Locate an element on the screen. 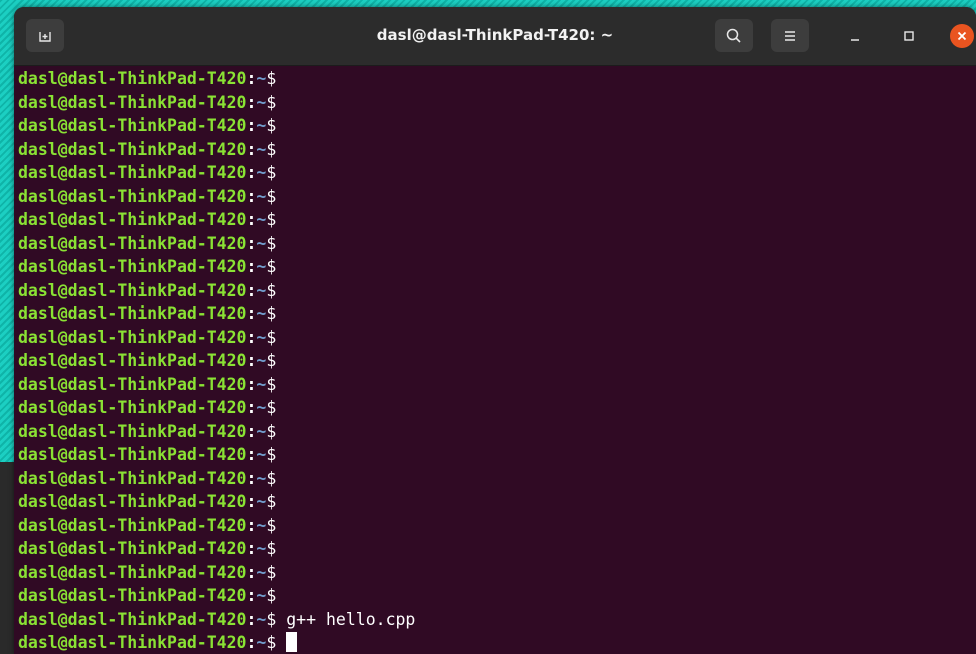 The image size is (976, 654). hamburger-menu-icon is located at coordinates (790, 35).